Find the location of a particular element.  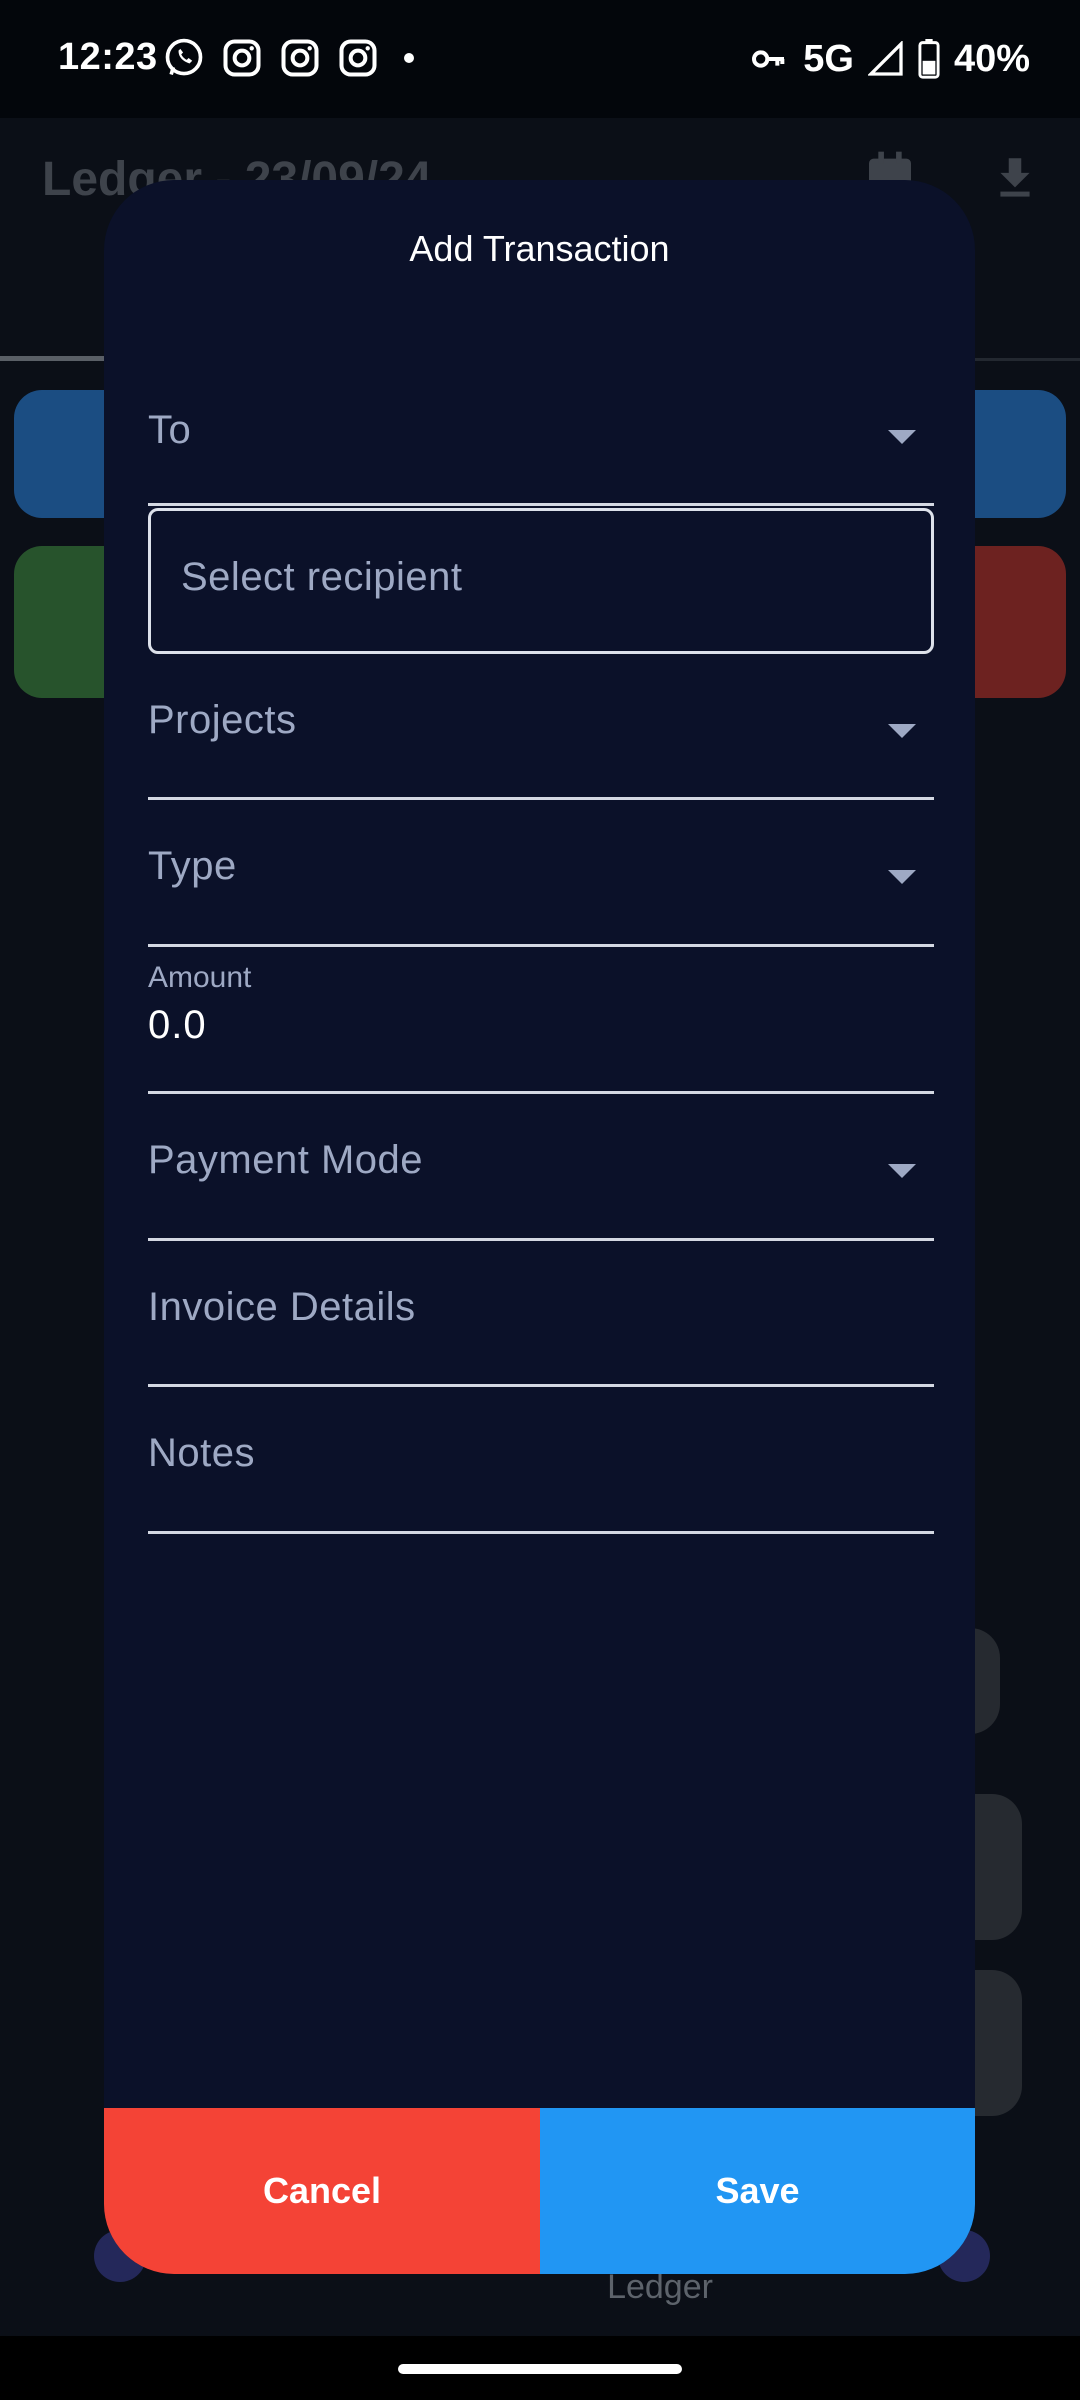

status-time: 12:23 is located at coordinates (108, 57).